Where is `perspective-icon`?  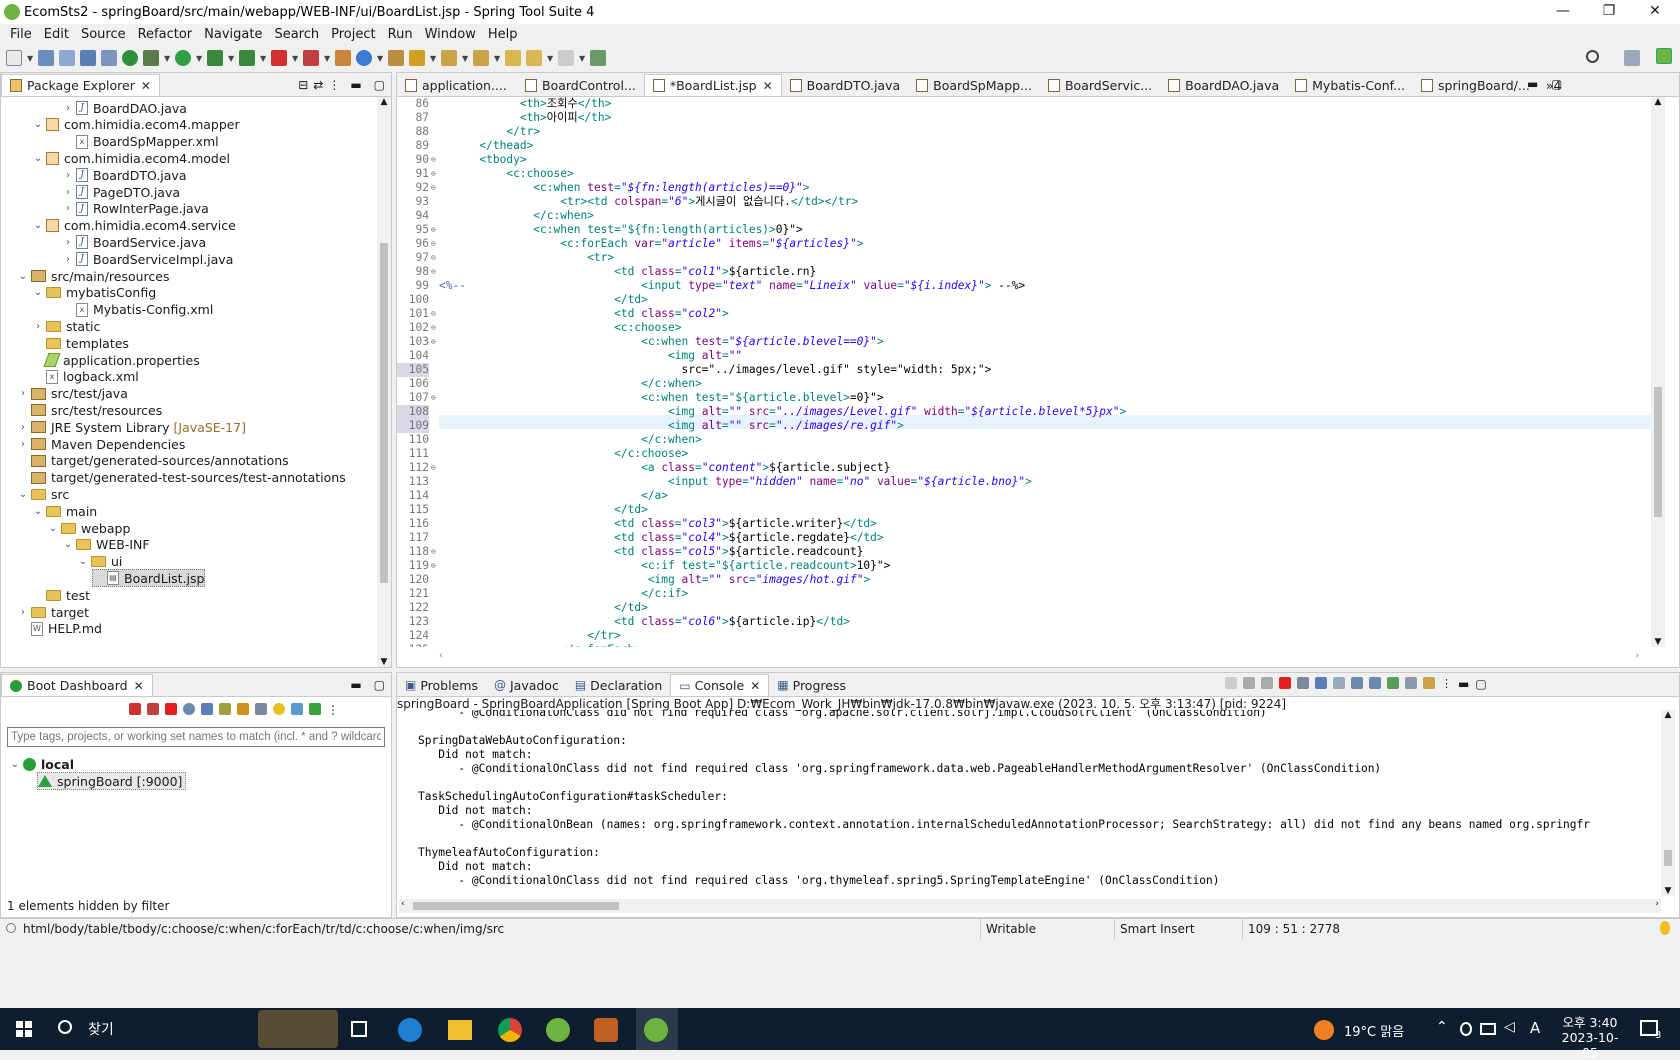
perspective-icon is located at coordinates (1632, 58).